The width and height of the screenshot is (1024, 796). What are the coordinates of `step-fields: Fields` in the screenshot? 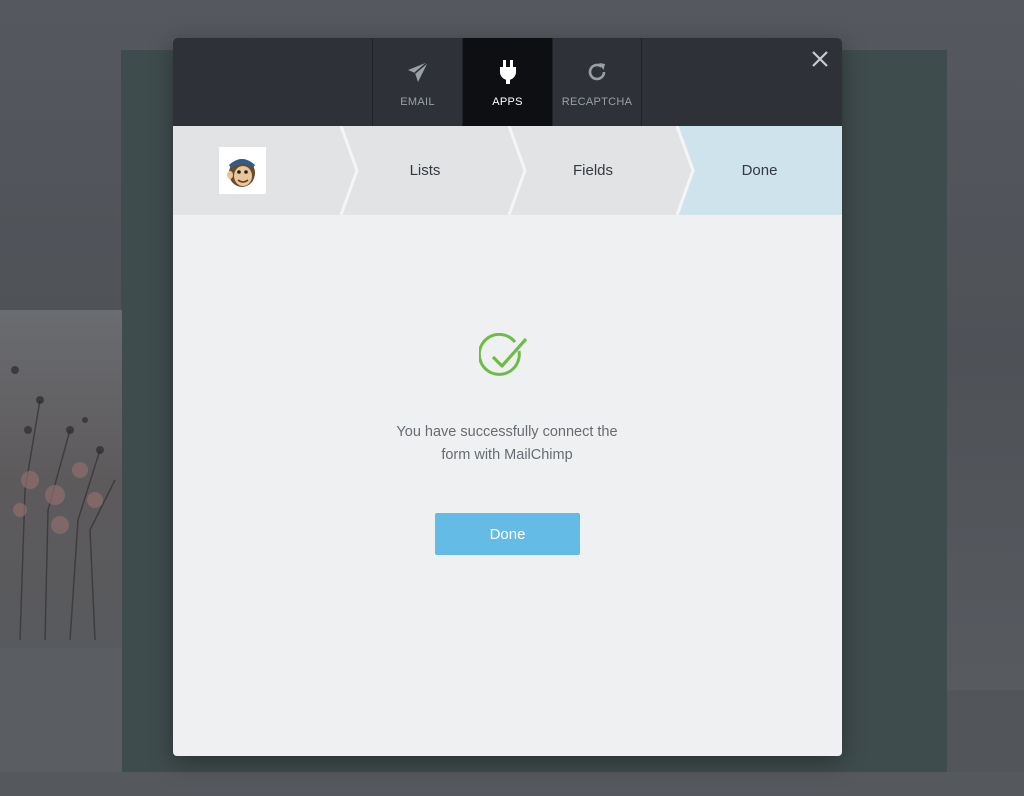 It's located at (593, 170).